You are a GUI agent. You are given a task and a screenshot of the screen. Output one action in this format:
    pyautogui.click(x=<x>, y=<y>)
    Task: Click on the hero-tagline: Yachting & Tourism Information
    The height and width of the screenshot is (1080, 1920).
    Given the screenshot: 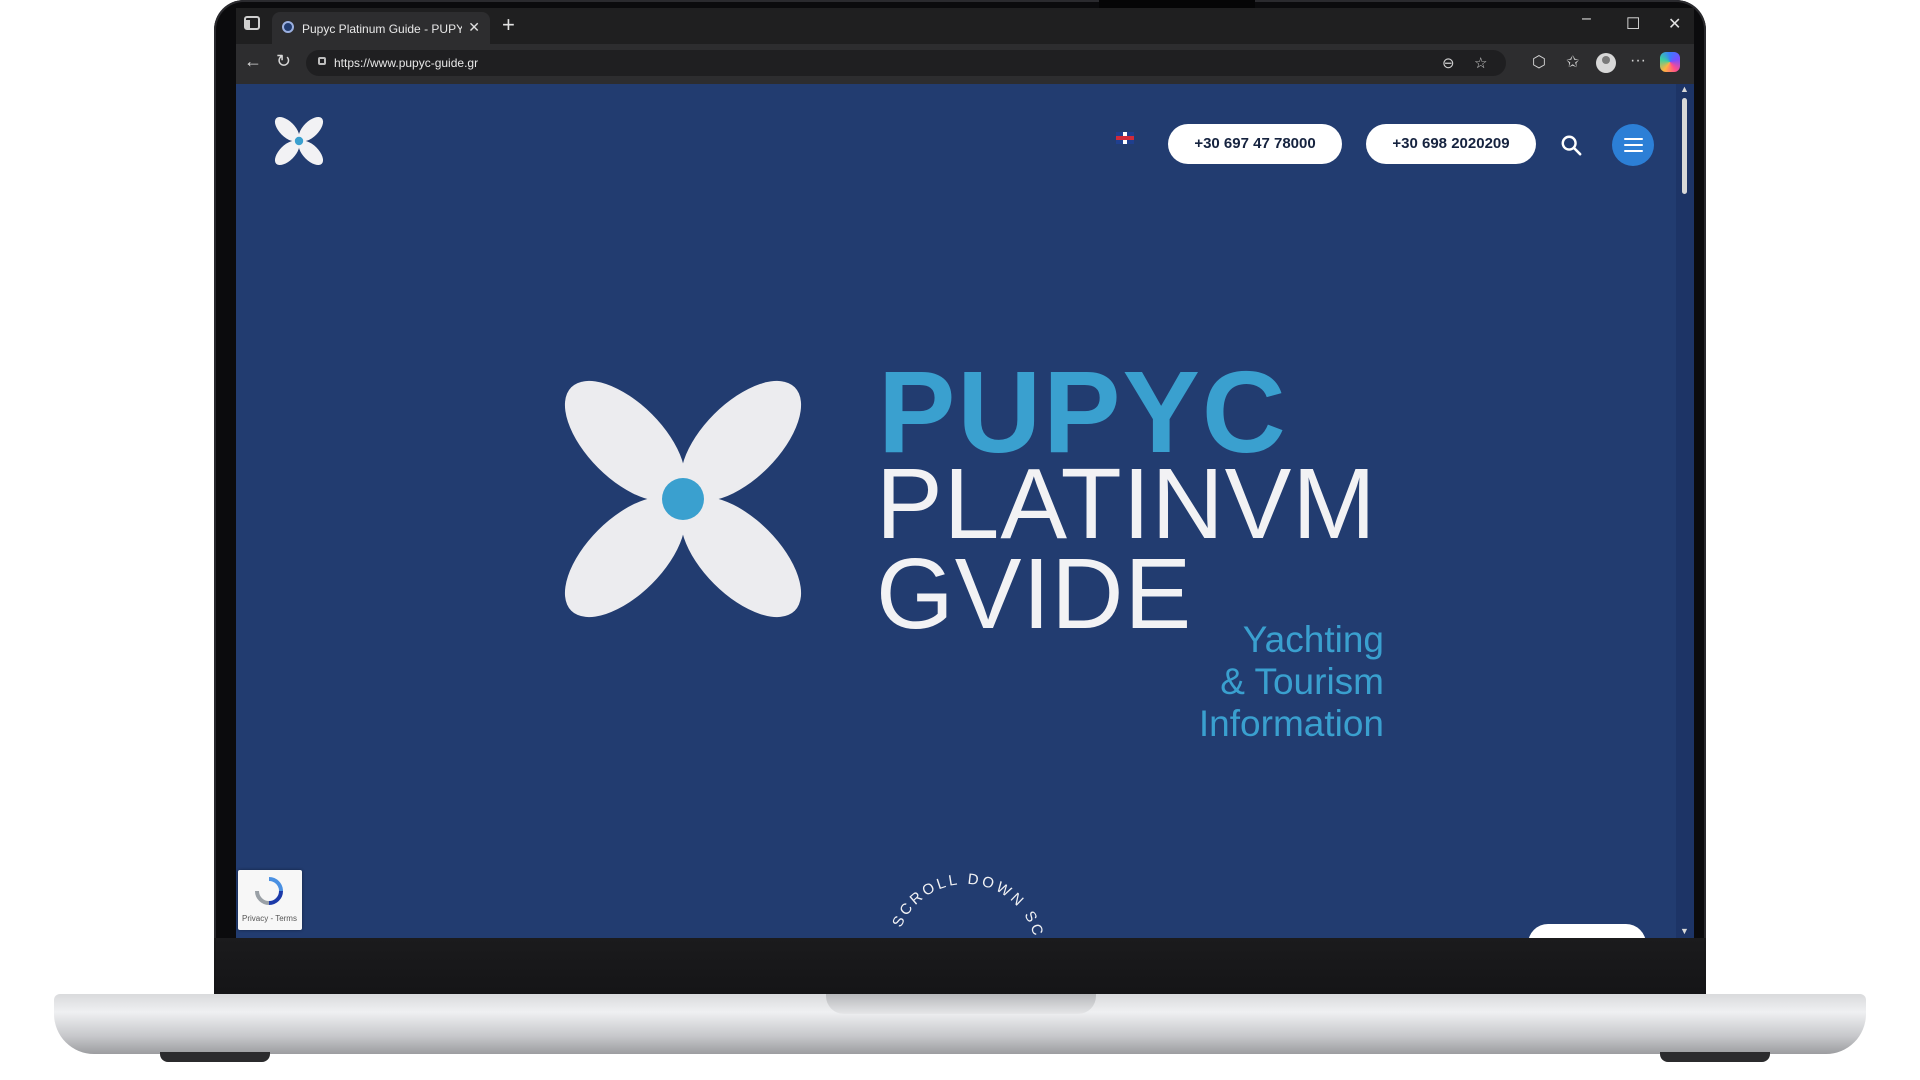 What is the action you would take?
    pyautogui.click(x=1291, y=682)
    